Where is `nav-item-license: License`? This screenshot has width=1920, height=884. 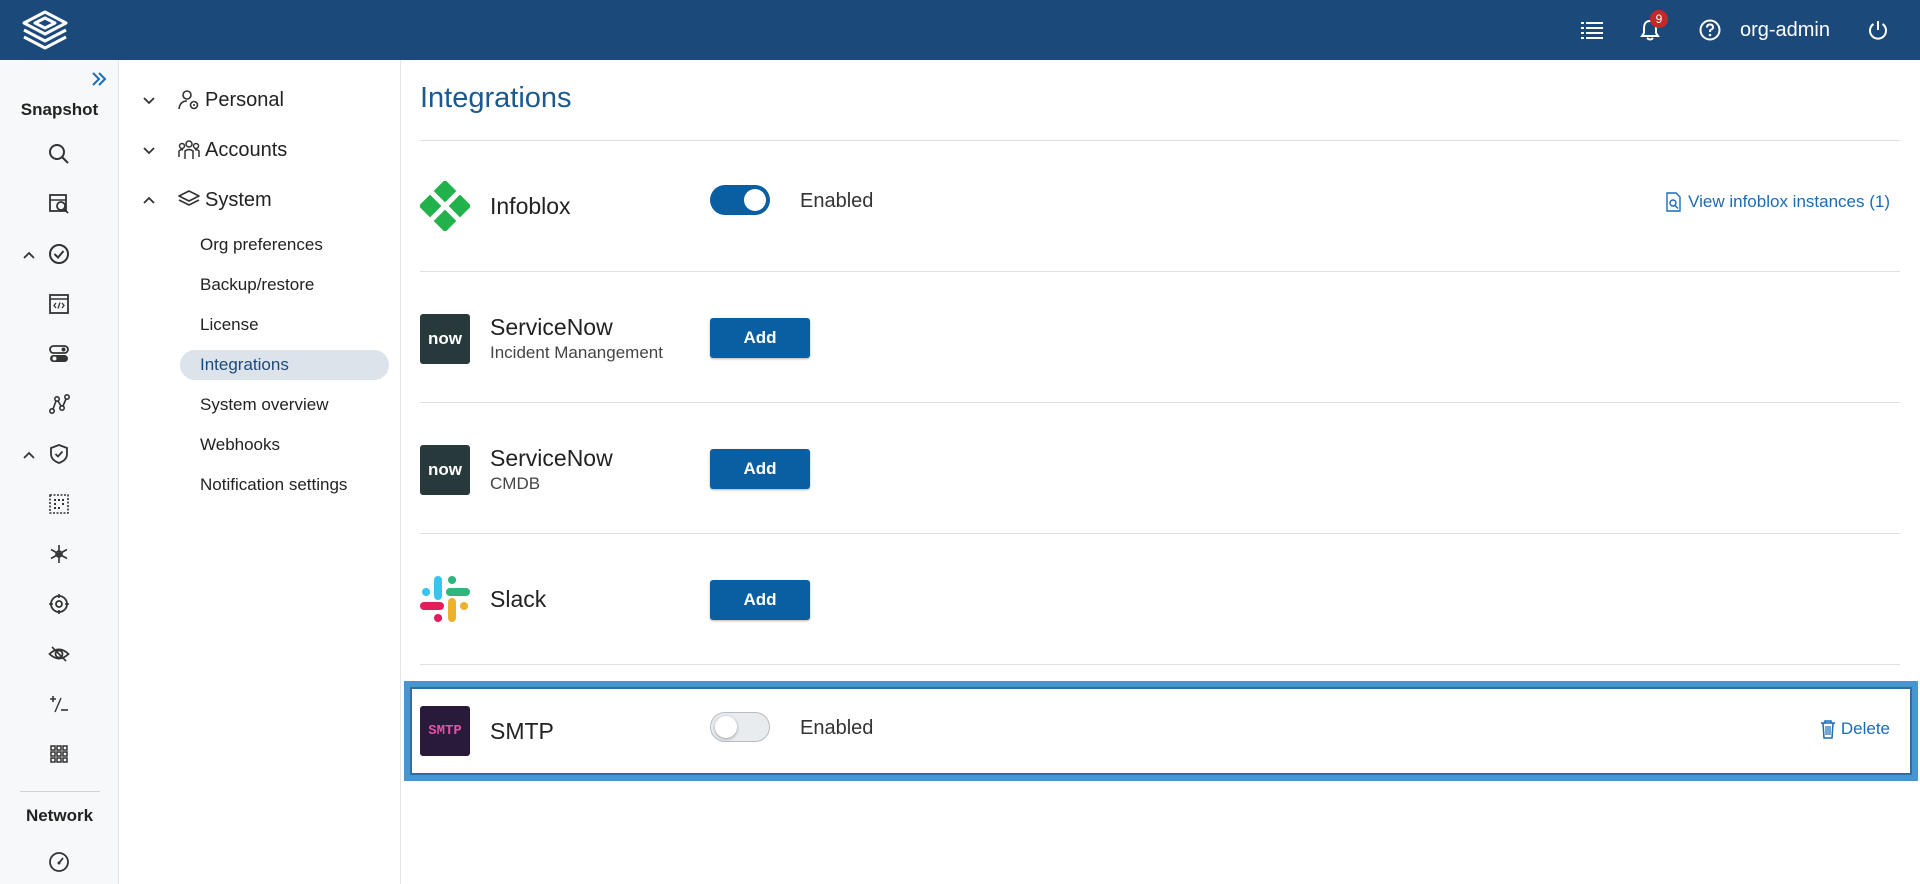
nav-item-license: License is located at coordinates (284, 325).